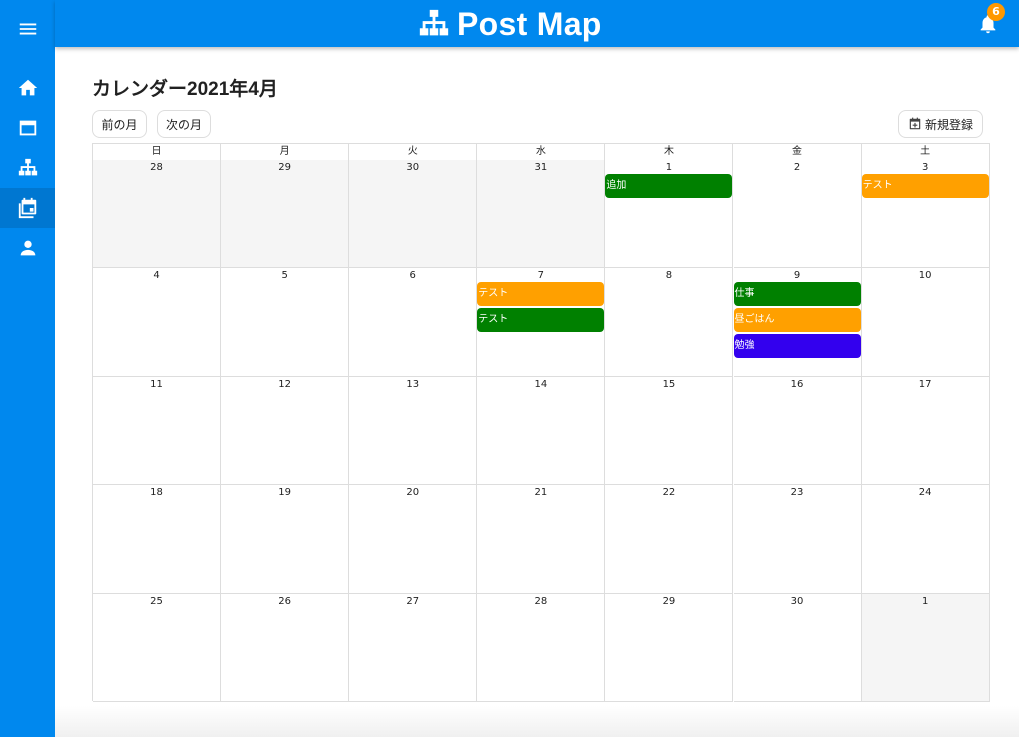 The image size is (1019, 737). What do you see at coordinates (412, 275) in the screenshot?
I see `day-number: 6` at bounding box center [412, 275].